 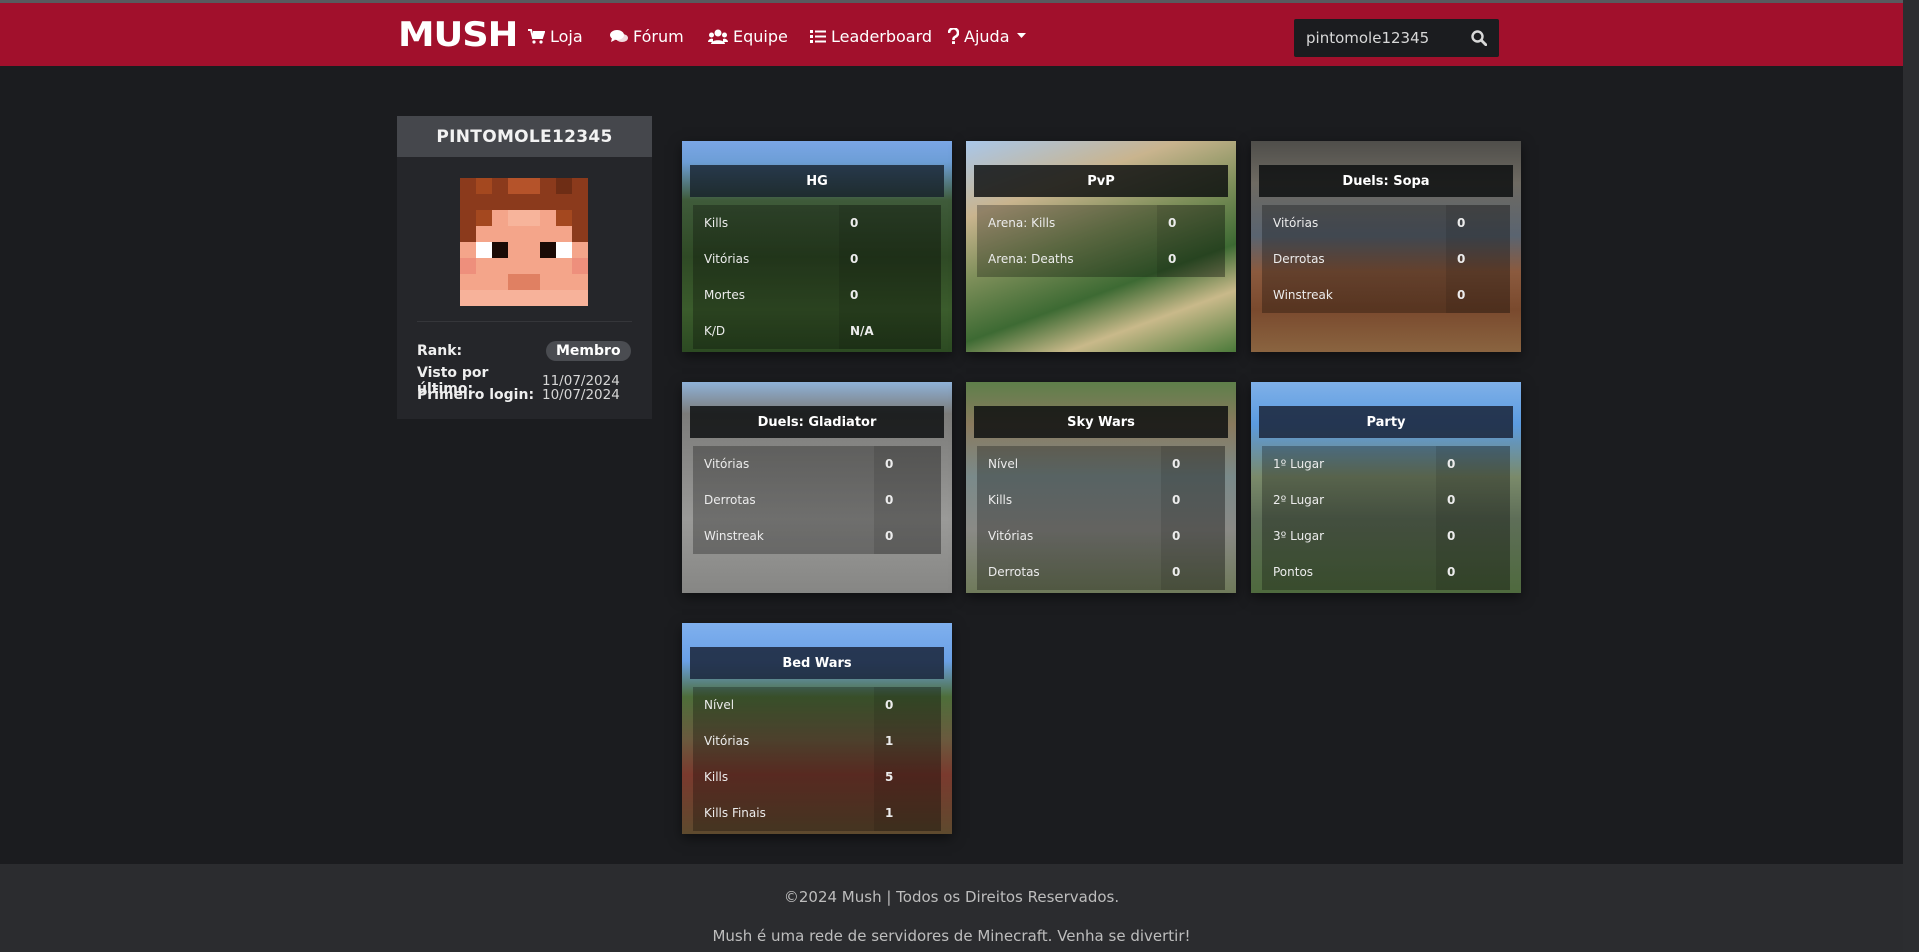 I want to click on search-button, so click(x=1479, y=38).